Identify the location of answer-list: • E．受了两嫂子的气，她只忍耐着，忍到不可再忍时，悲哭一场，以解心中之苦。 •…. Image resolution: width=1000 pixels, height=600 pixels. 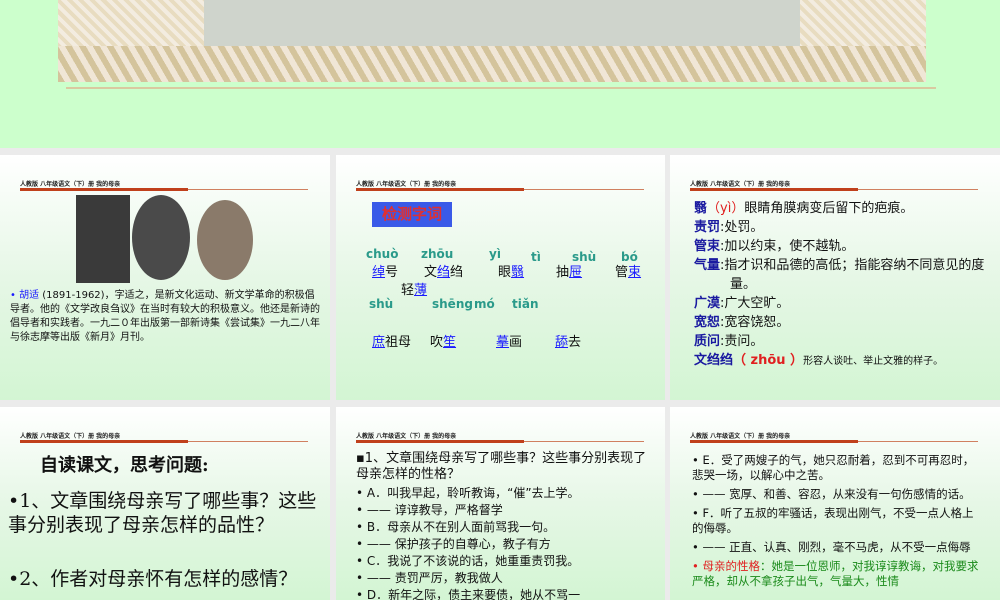
(837, 521).